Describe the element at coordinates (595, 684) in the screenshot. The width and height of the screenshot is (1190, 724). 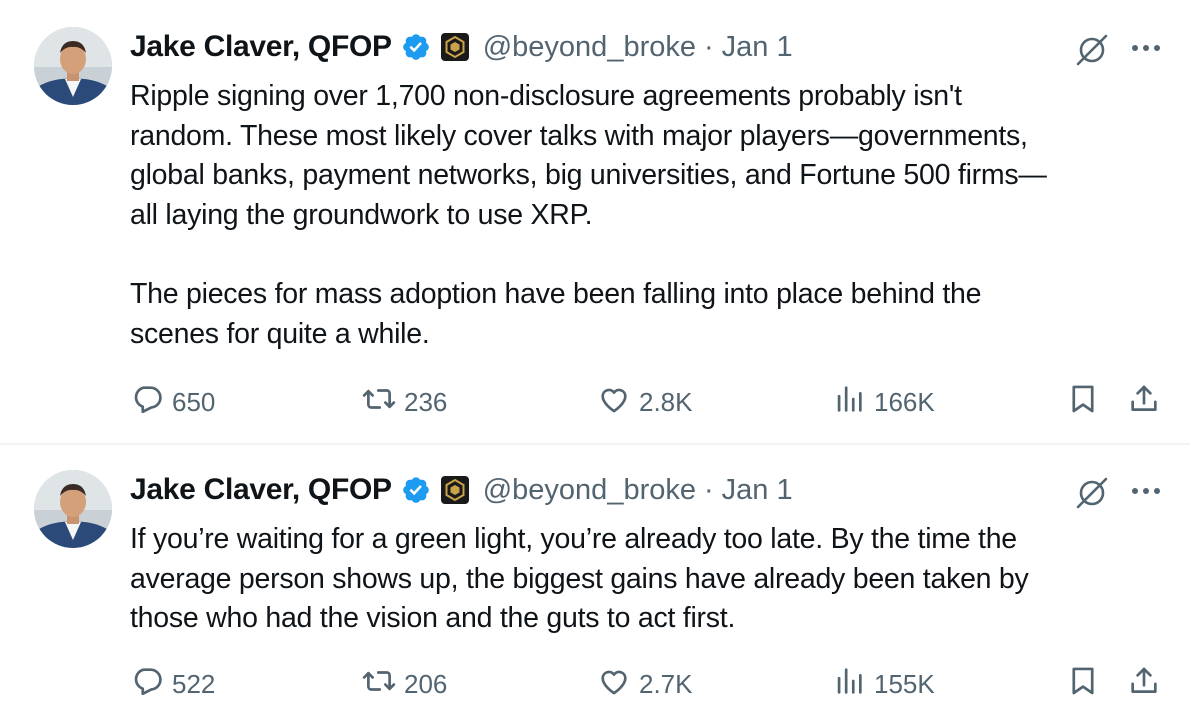
I see `action-bar: 522 206 2.7K 155K` at that location.